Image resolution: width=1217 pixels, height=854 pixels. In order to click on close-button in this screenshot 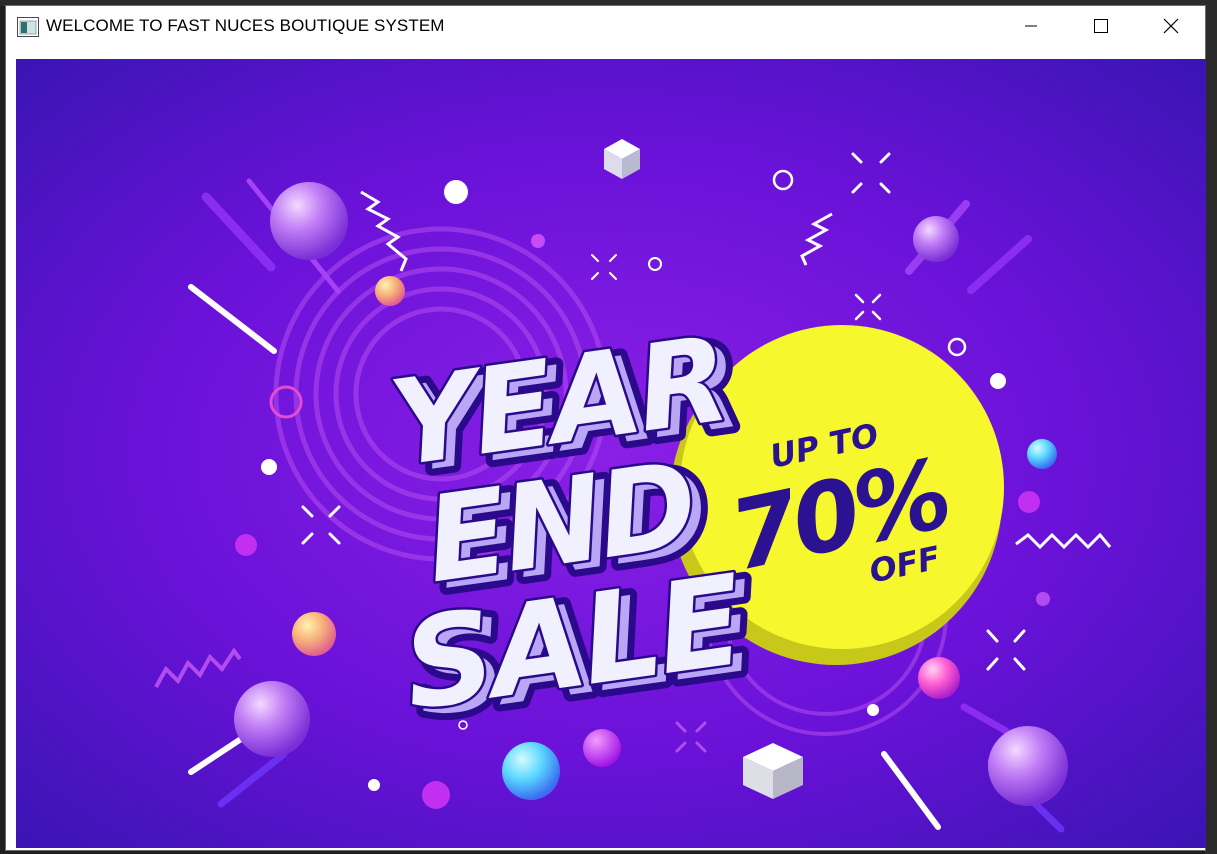, I will do `click(1171, 28)`.